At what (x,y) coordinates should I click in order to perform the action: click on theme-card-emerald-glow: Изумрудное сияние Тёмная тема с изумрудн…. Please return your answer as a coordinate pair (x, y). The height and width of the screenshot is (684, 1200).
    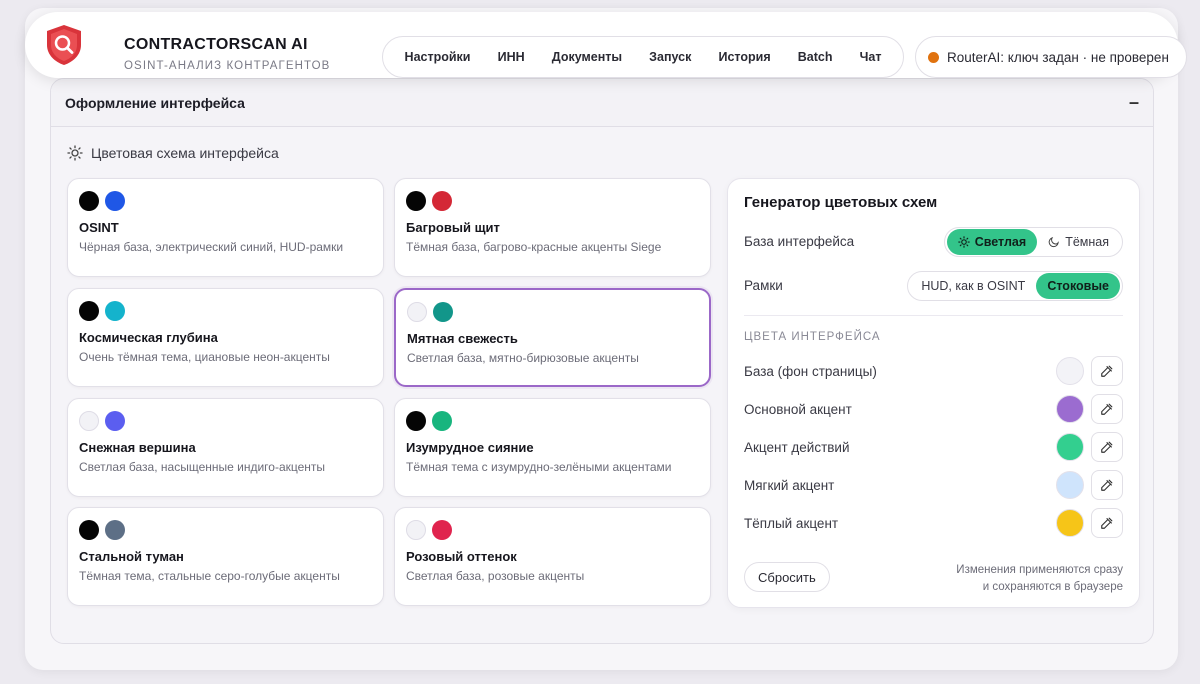
    Looking at the image, I should click on (552, 447).